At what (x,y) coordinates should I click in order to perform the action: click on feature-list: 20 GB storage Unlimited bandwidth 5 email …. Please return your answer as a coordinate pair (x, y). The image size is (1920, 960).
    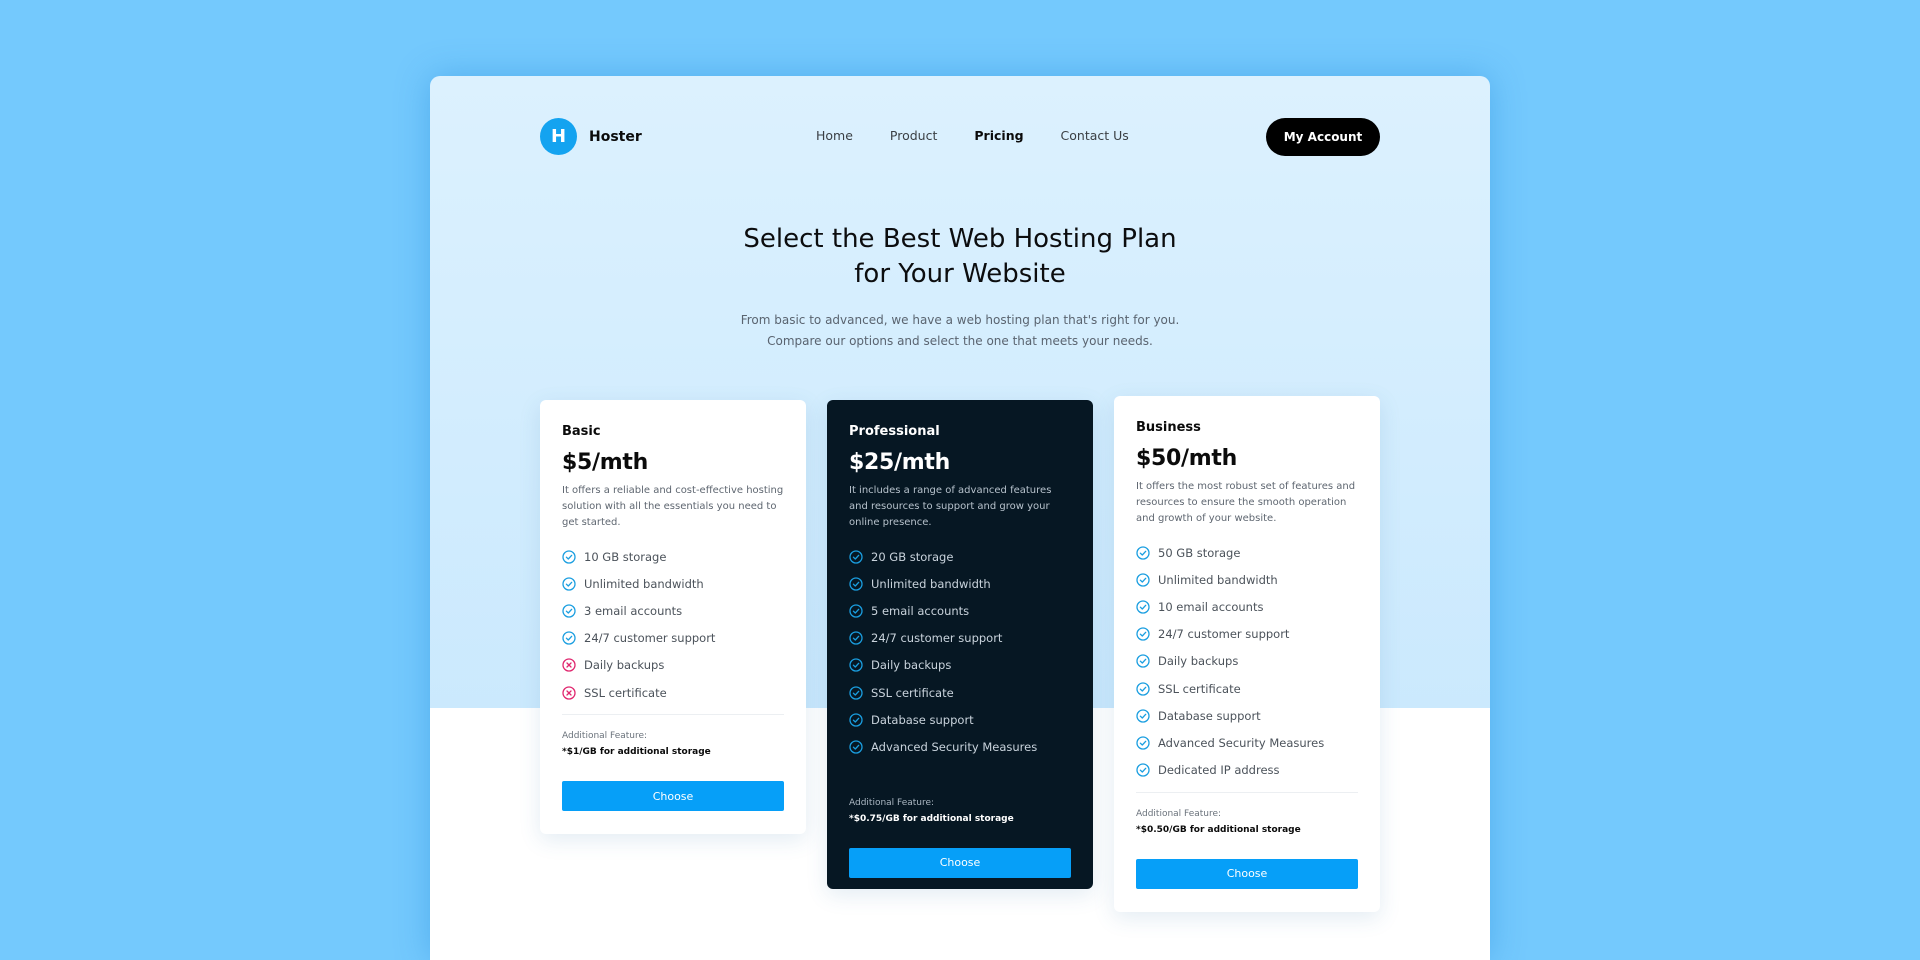
    Looking at the image, I should click on (960, 652).